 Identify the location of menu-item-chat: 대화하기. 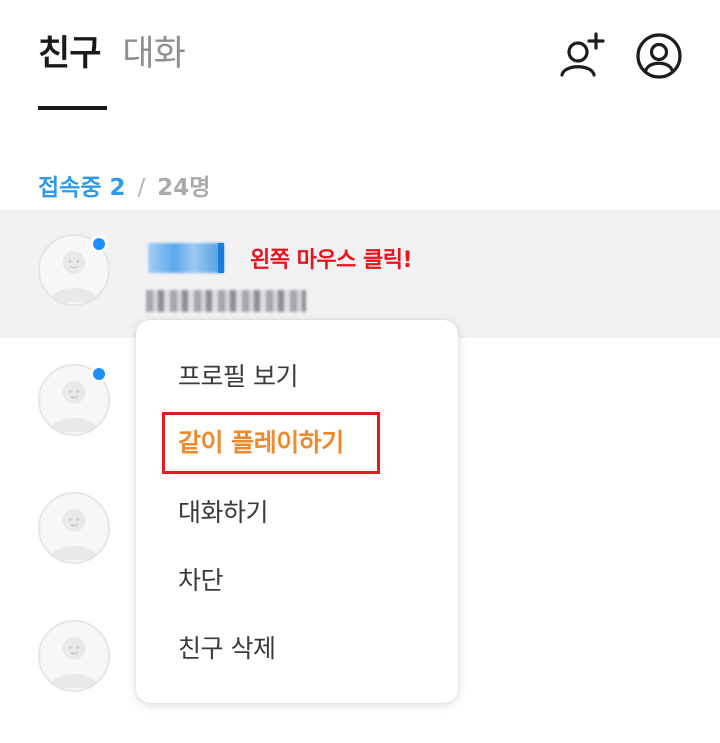
(223, 513).